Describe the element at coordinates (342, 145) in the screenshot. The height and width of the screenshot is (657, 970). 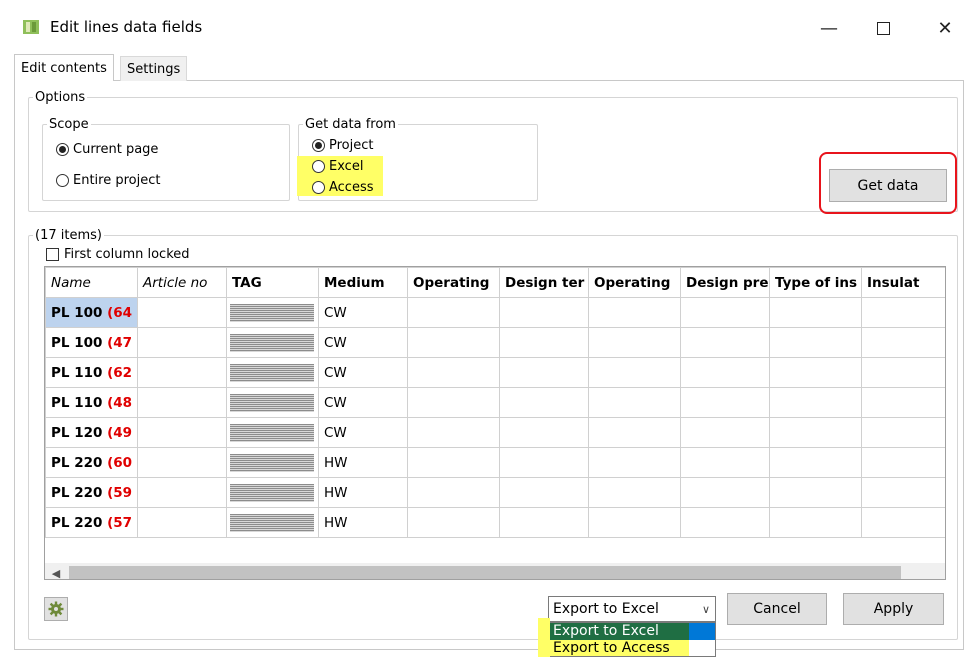
I see `source-project-radio: Project` at that location.